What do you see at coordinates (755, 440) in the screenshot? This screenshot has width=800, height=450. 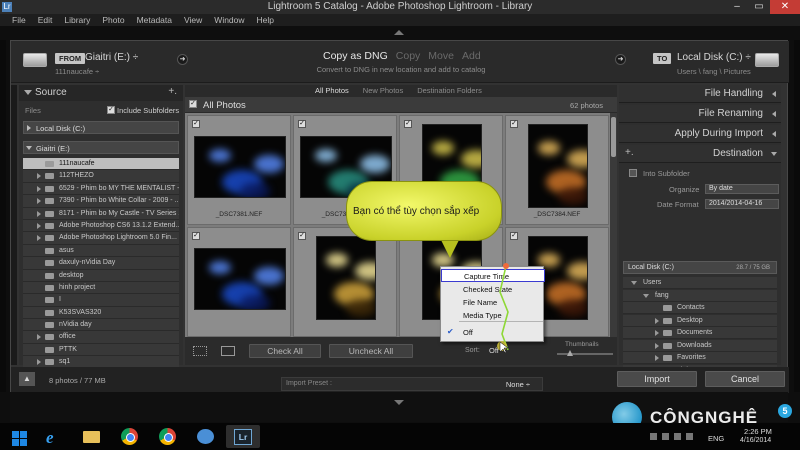 I see `clock-date: 4/16/2014` at bounding box center [755, 440].